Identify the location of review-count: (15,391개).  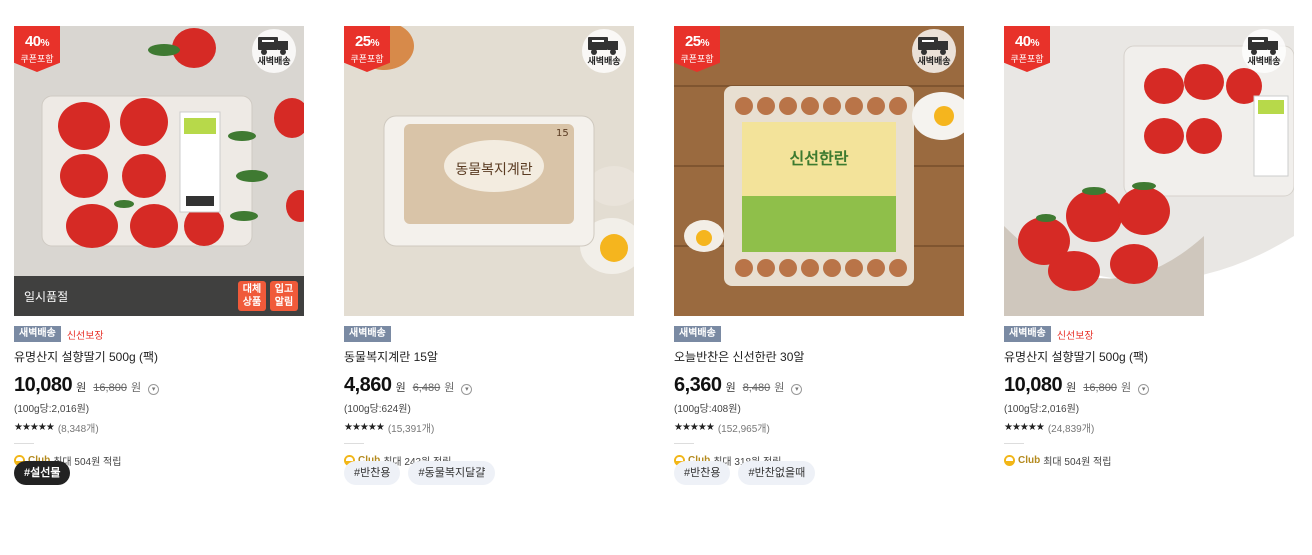
(411, 427).